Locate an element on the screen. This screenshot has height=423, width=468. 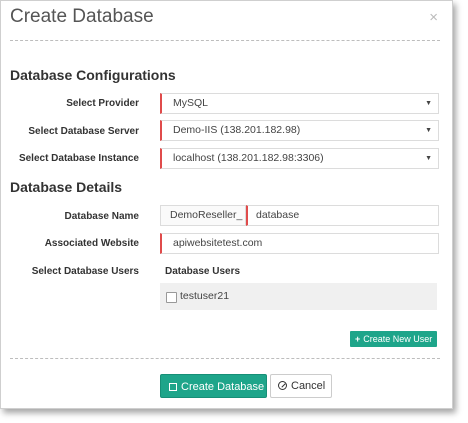
database-name-input: database is located at coordinates (342, 215).